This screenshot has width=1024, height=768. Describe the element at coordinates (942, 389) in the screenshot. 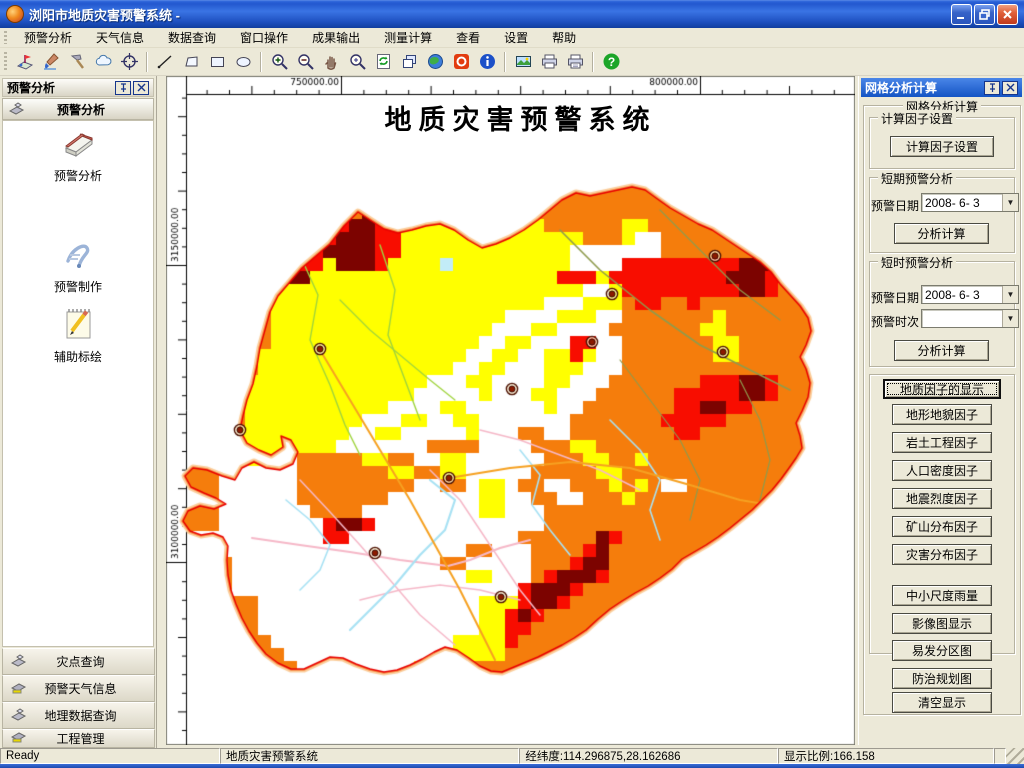

I see `geology-factor-display-button: 地质因子的显示` at that location.